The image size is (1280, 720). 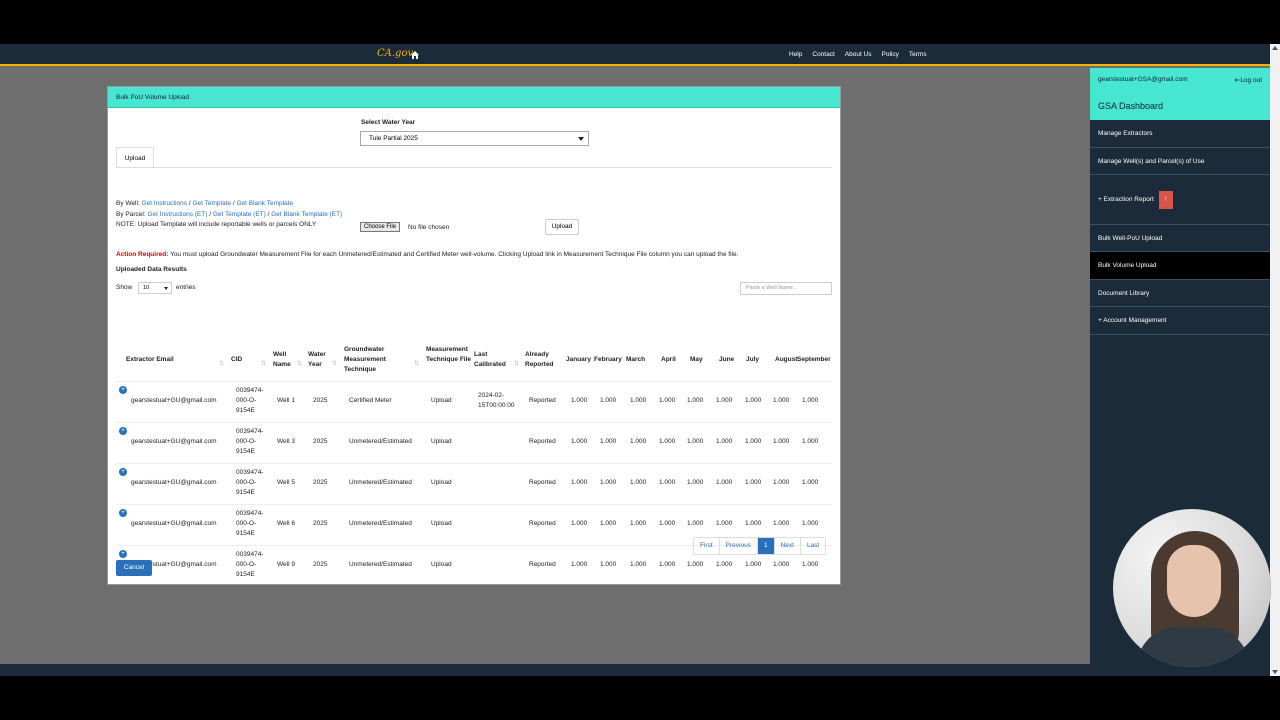 I want to click on page-previous: Previous, so click(x=739, y=546).